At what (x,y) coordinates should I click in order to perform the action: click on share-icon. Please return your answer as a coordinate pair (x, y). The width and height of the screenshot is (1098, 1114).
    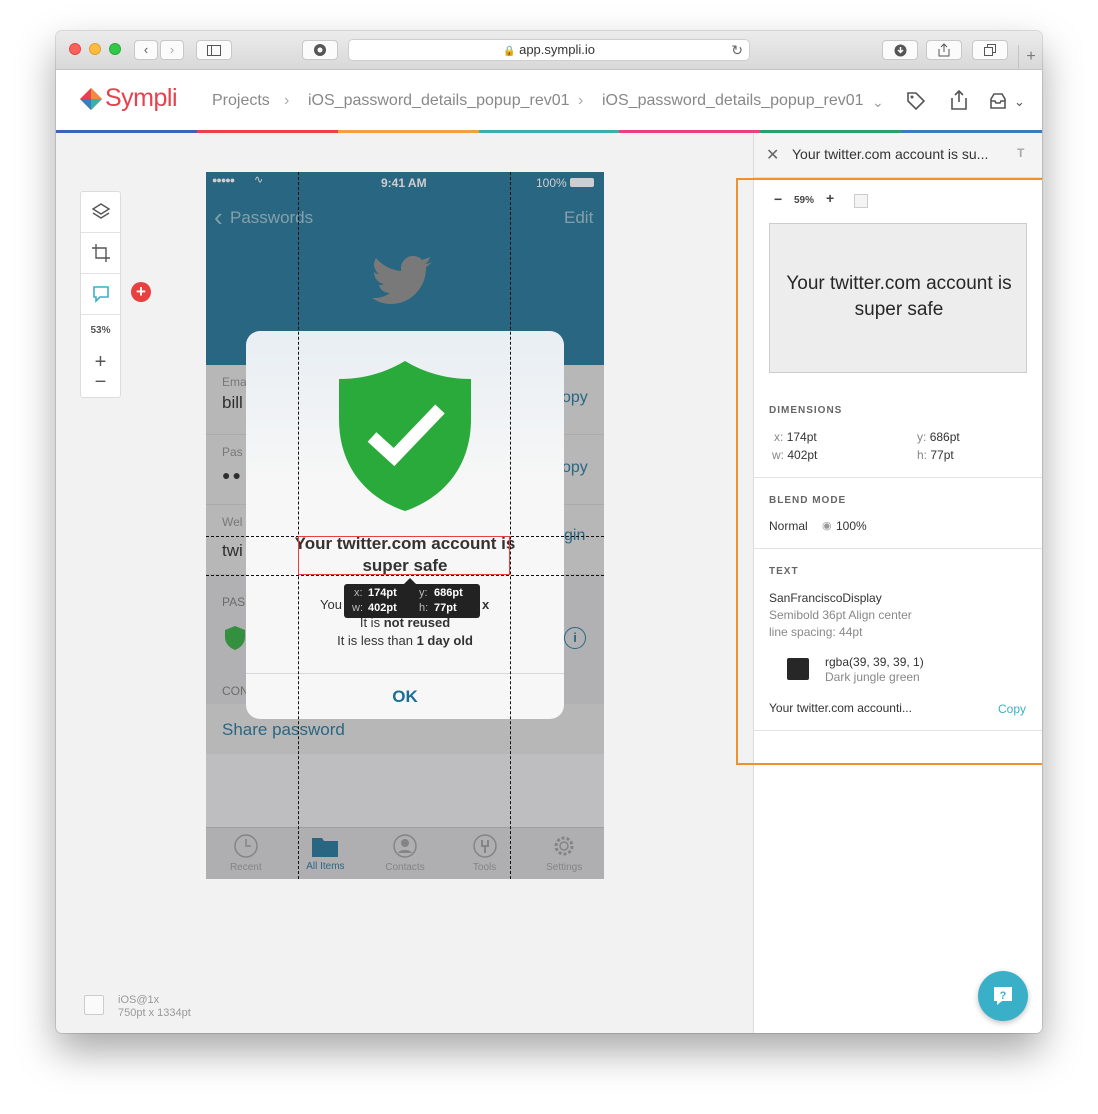
    Looking at the image, I should click on (944, 50).